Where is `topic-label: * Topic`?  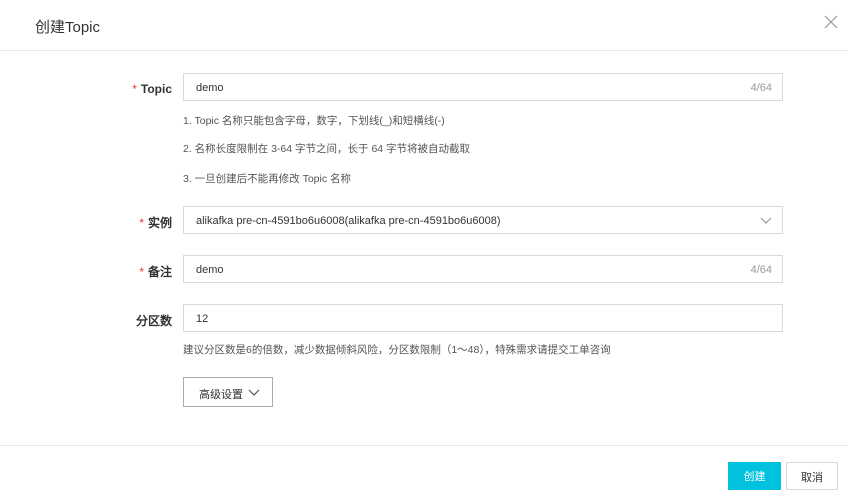 topic-label: * Topic is located at coordinates (152, 89).